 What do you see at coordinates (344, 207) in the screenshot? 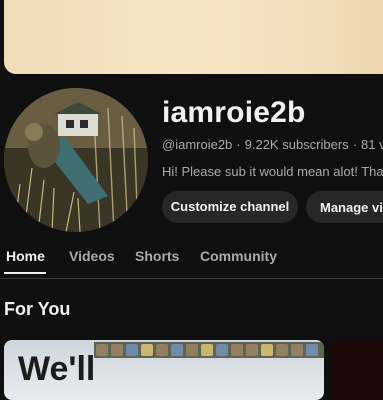
I see `manage-videos-button: Manage vid` at bounding box center [344, 207].